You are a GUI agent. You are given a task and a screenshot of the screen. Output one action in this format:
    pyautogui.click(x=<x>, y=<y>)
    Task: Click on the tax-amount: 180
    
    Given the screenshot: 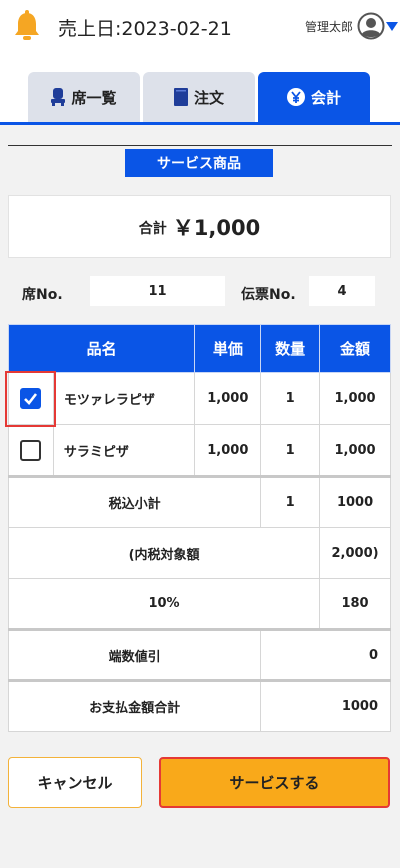 What is the action you would take?
    pyautogui.click(x=355, y=604)
    